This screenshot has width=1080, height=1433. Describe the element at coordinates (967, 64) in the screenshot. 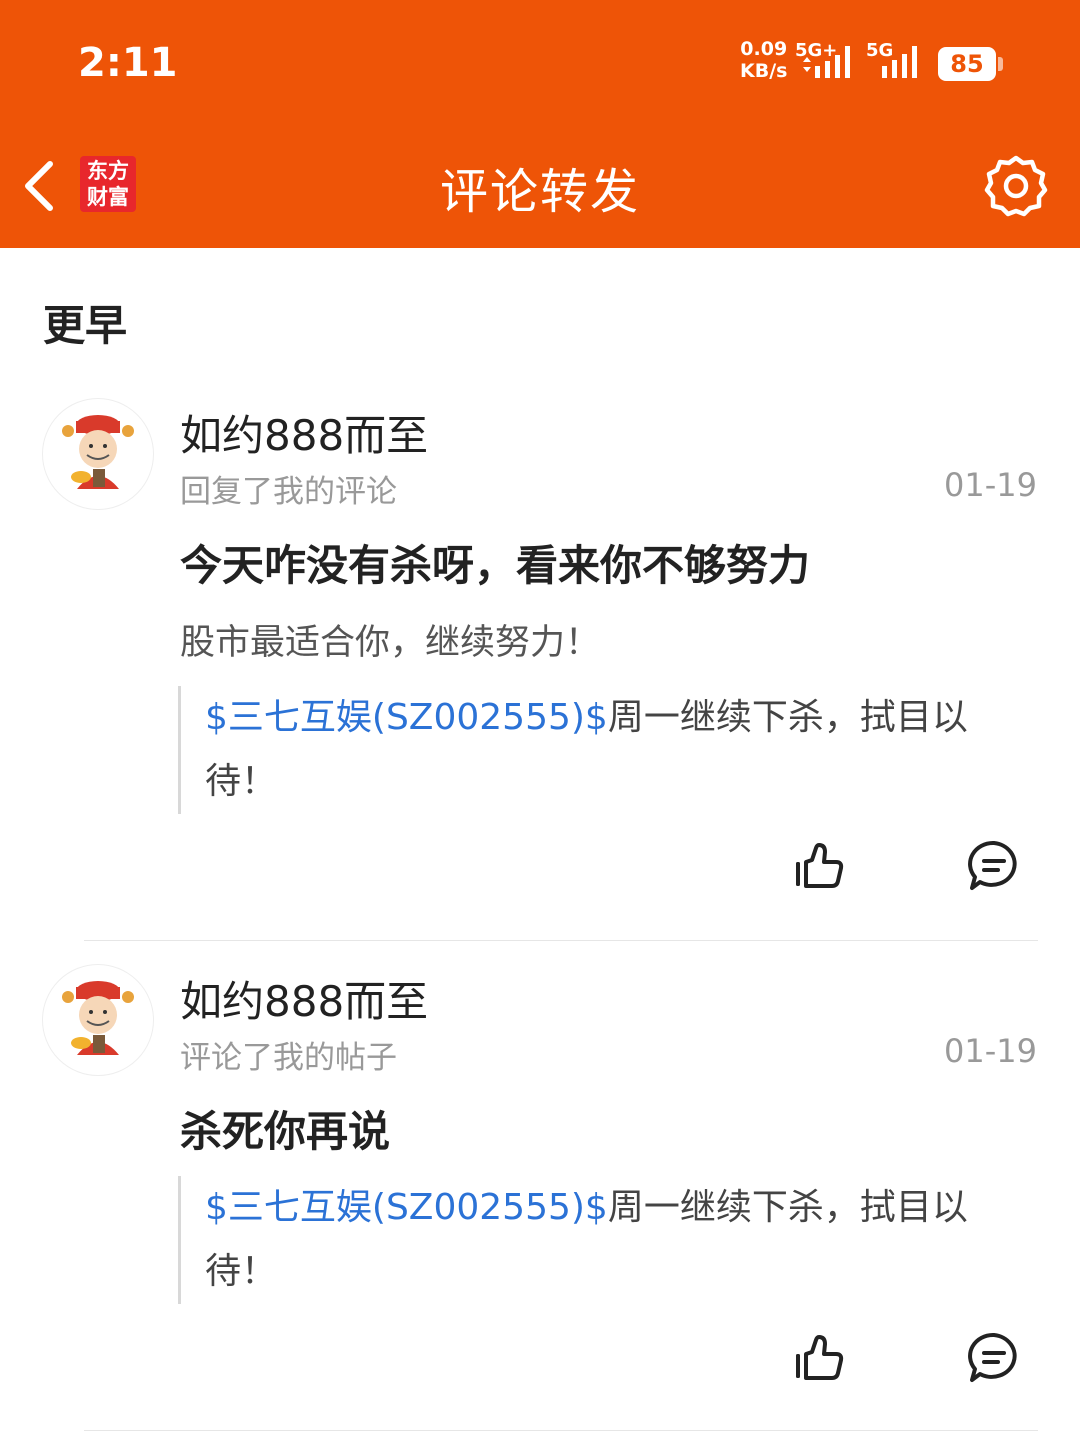

I see `battery-indicator: 85` at that location.